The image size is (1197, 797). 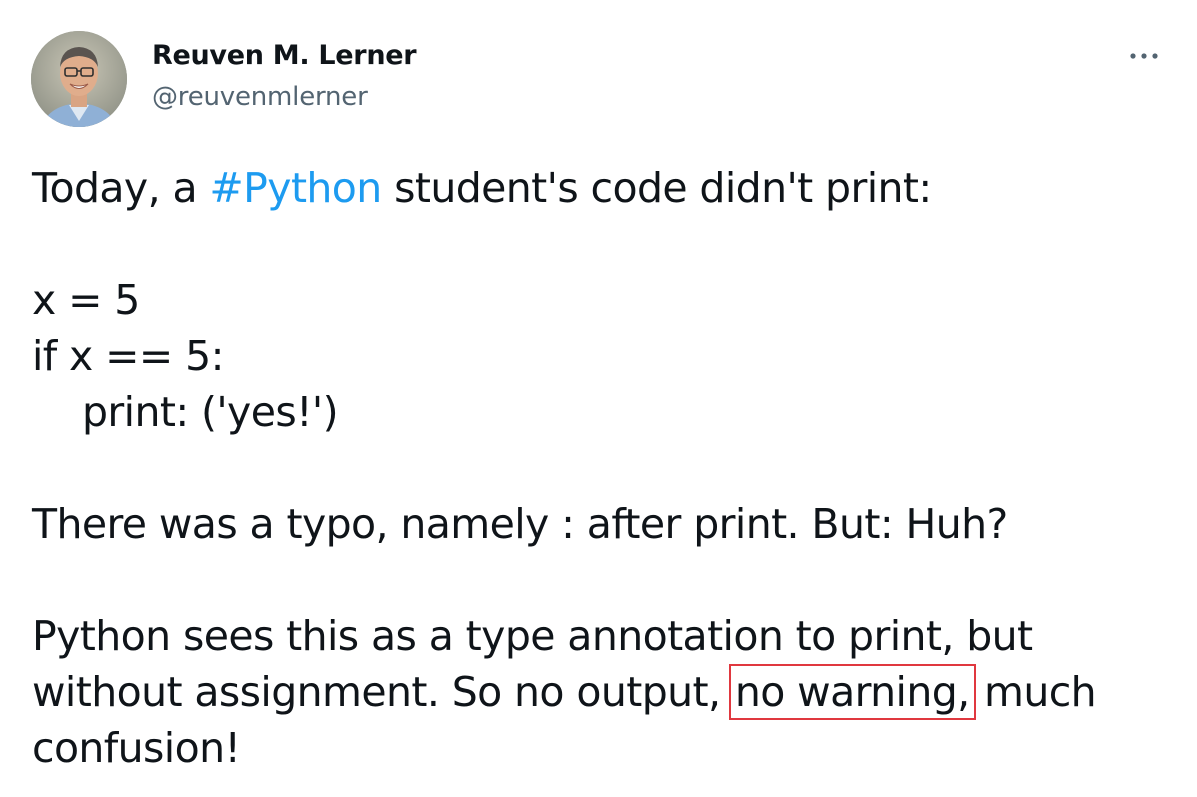 I want to click on more-options-button, so click(x=1144, y=56).